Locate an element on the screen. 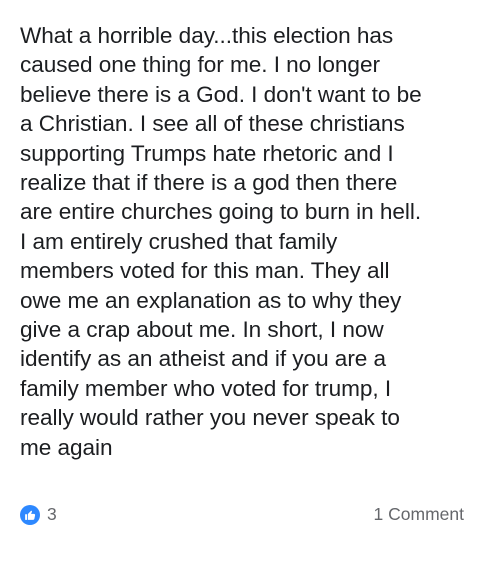  post-text-line: give a crap about me. In short, I now is located at coordinates (202, 330).